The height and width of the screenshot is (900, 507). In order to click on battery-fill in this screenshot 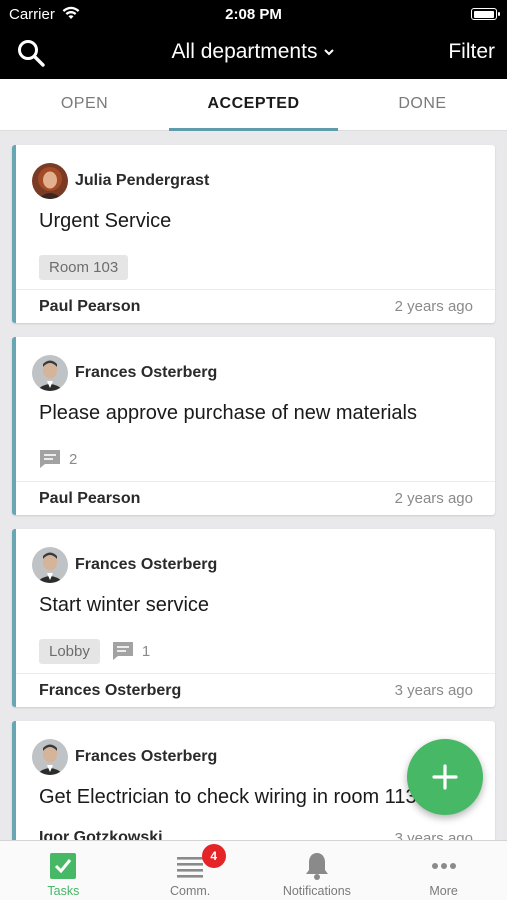, I will do `click(483, 14)`.